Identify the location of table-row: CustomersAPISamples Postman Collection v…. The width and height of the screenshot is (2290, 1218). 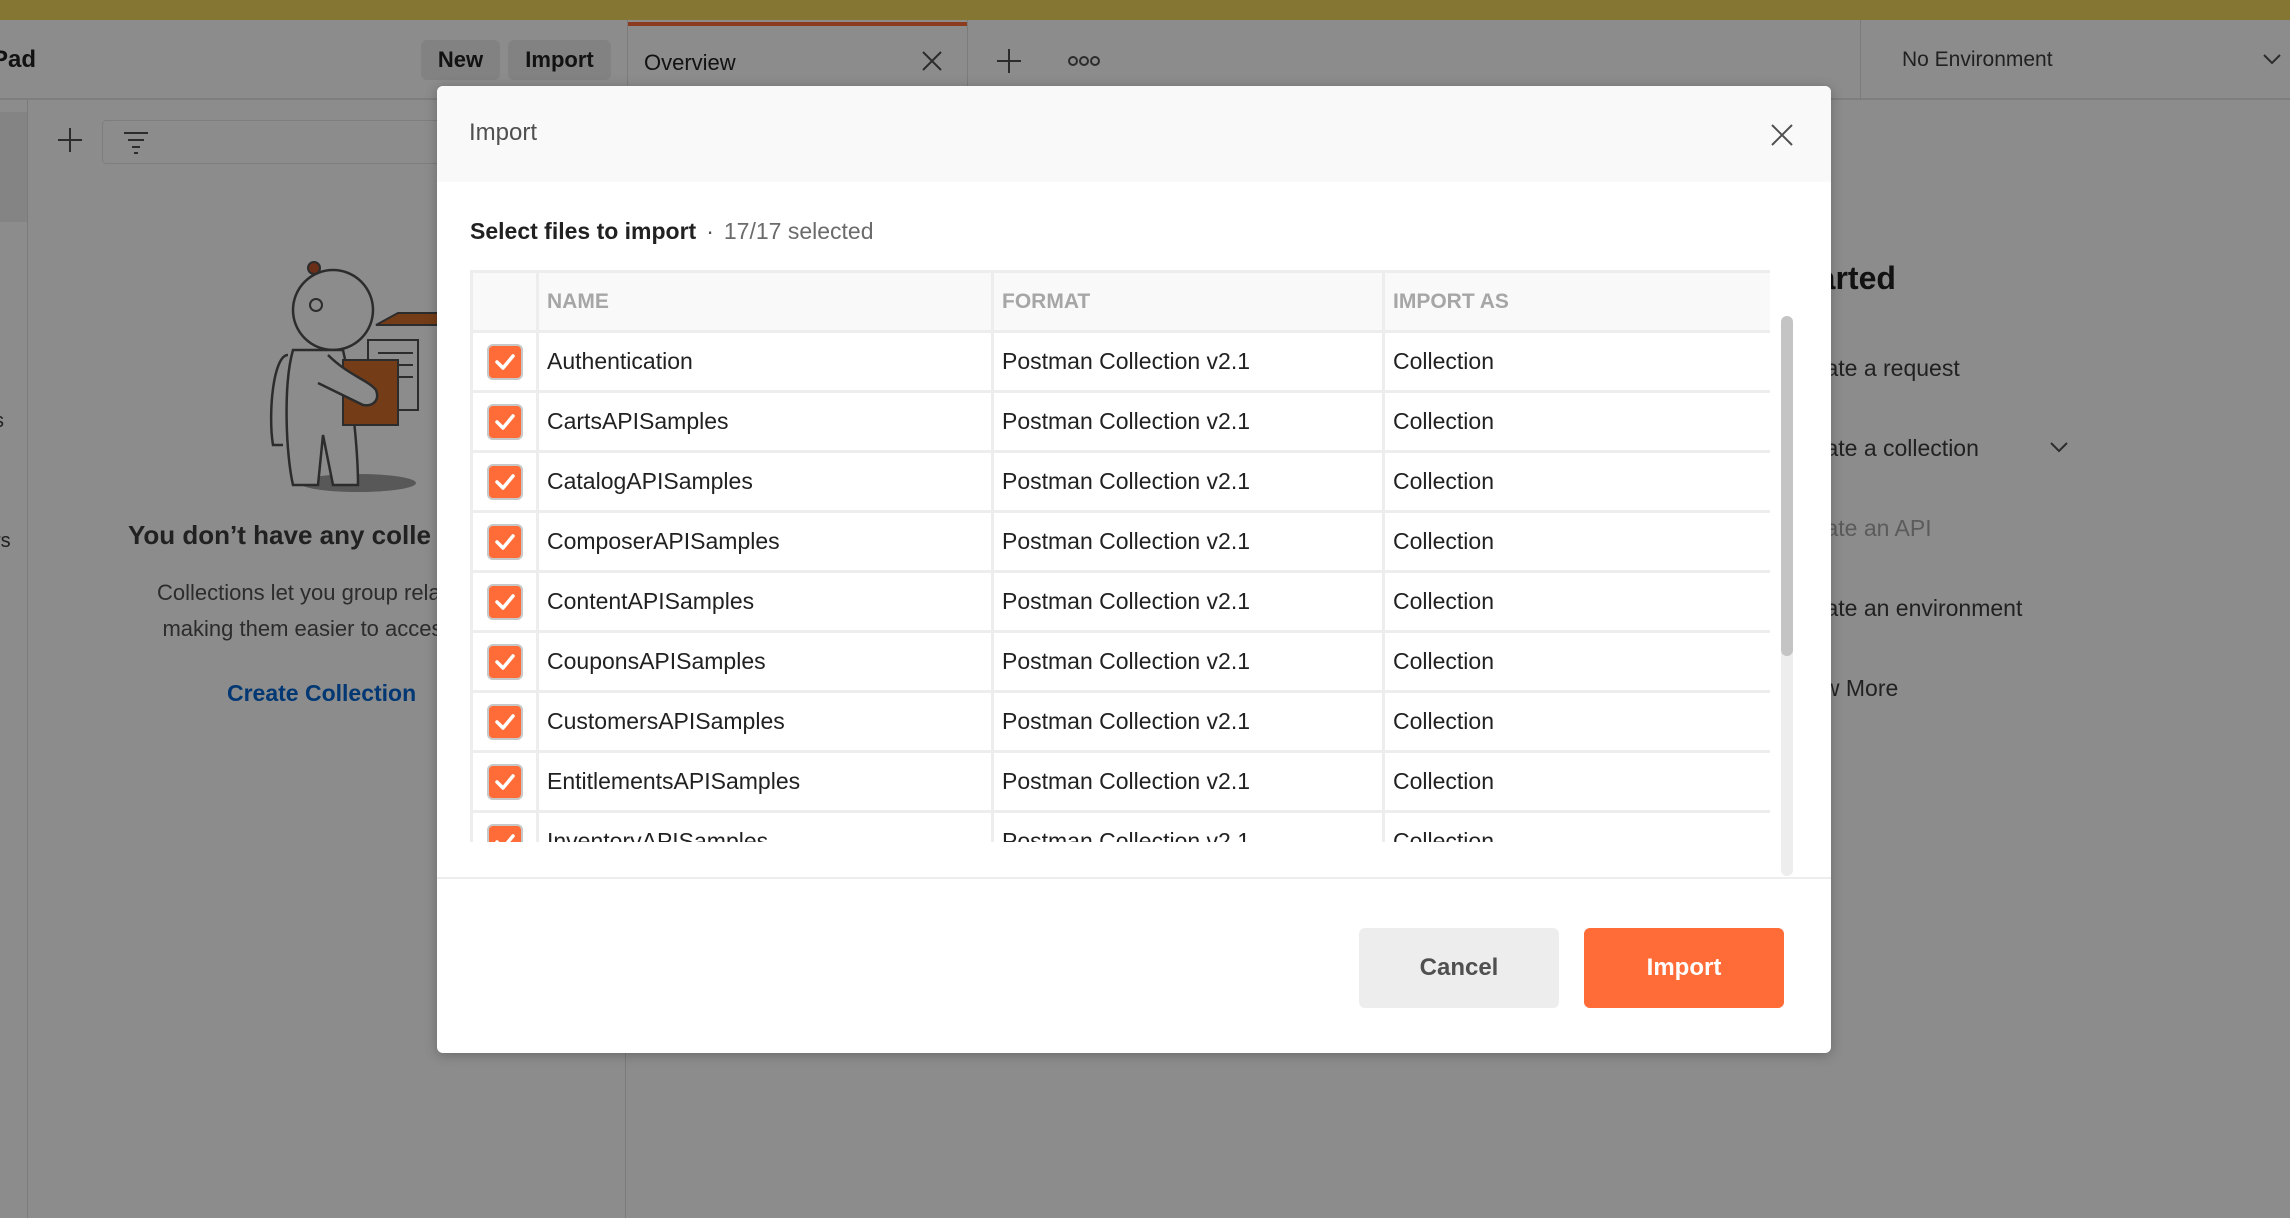
(1120, 721).